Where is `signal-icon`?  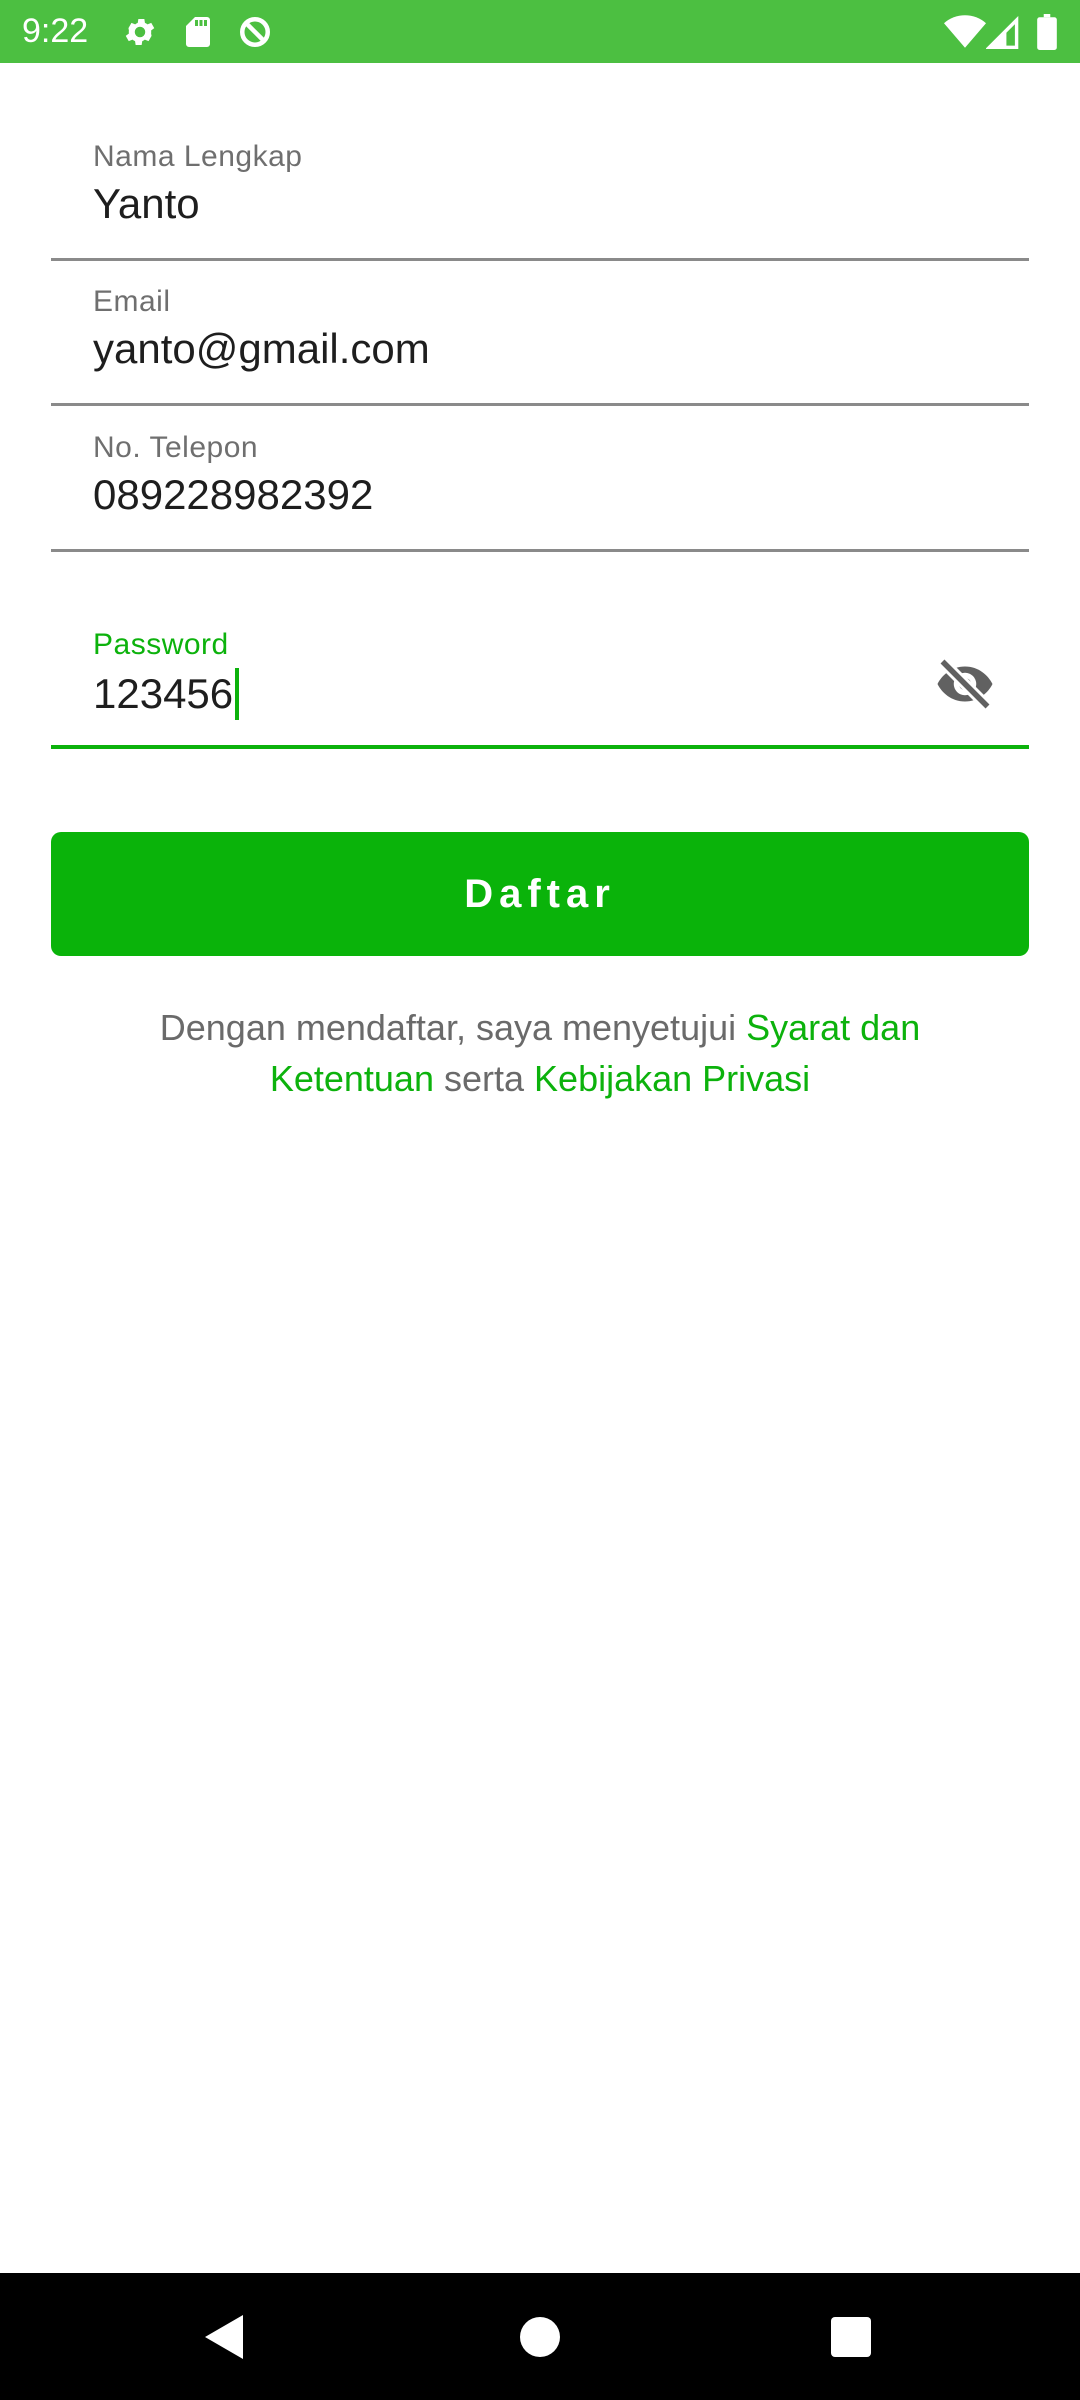 signal-icon is located at coordinates (1002, 32).